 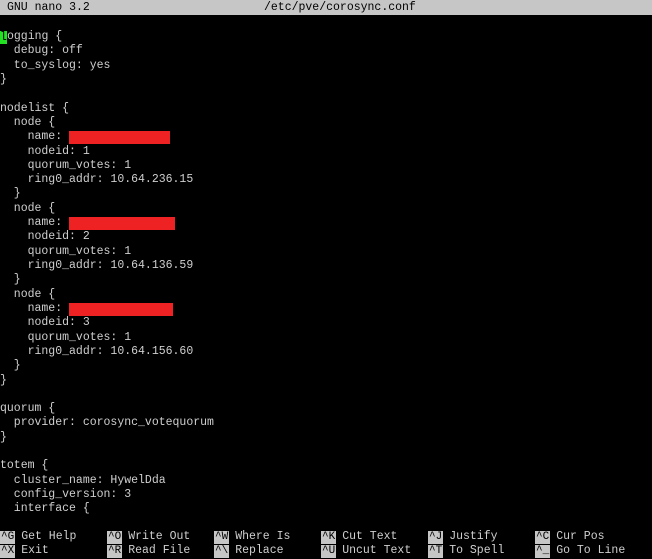 I want to click on shortcut-key: ^K, so click(x=329, y=537).